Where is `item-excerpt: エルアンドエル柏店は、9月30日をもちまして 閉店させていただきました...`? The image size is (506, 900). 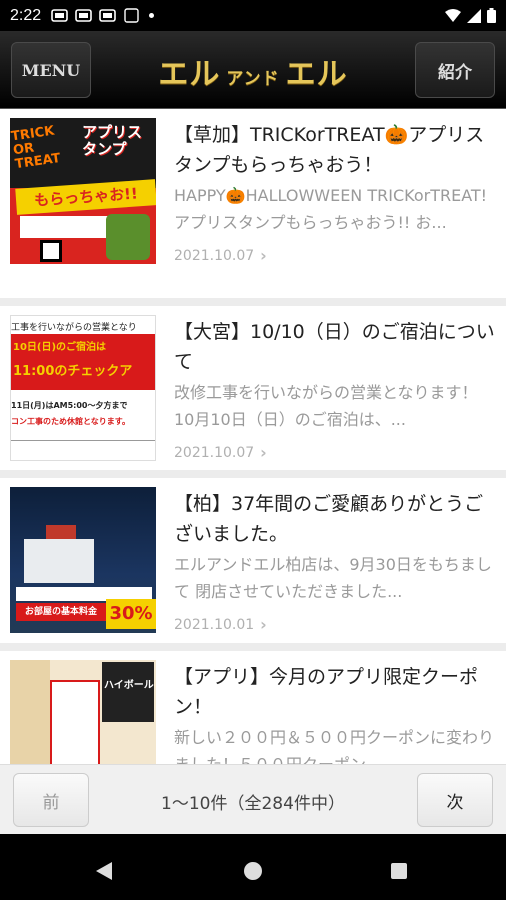 item-excerpt: エルアンドエル柏店は、9月30日をもちまして 閉店させていただきました... is located at coordinates (333, 578).